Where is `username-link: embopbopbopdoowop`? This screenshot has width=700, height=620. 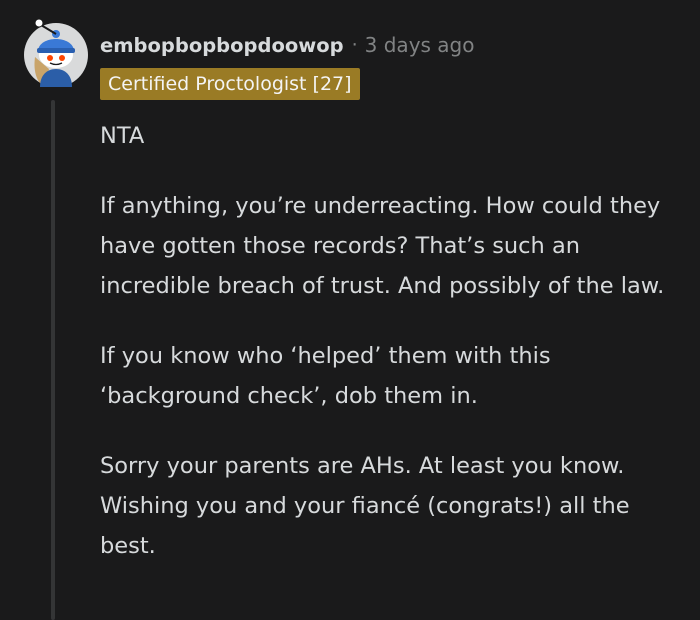 username-link: embopbopbopdoowop is located at coordinates (222, 45).